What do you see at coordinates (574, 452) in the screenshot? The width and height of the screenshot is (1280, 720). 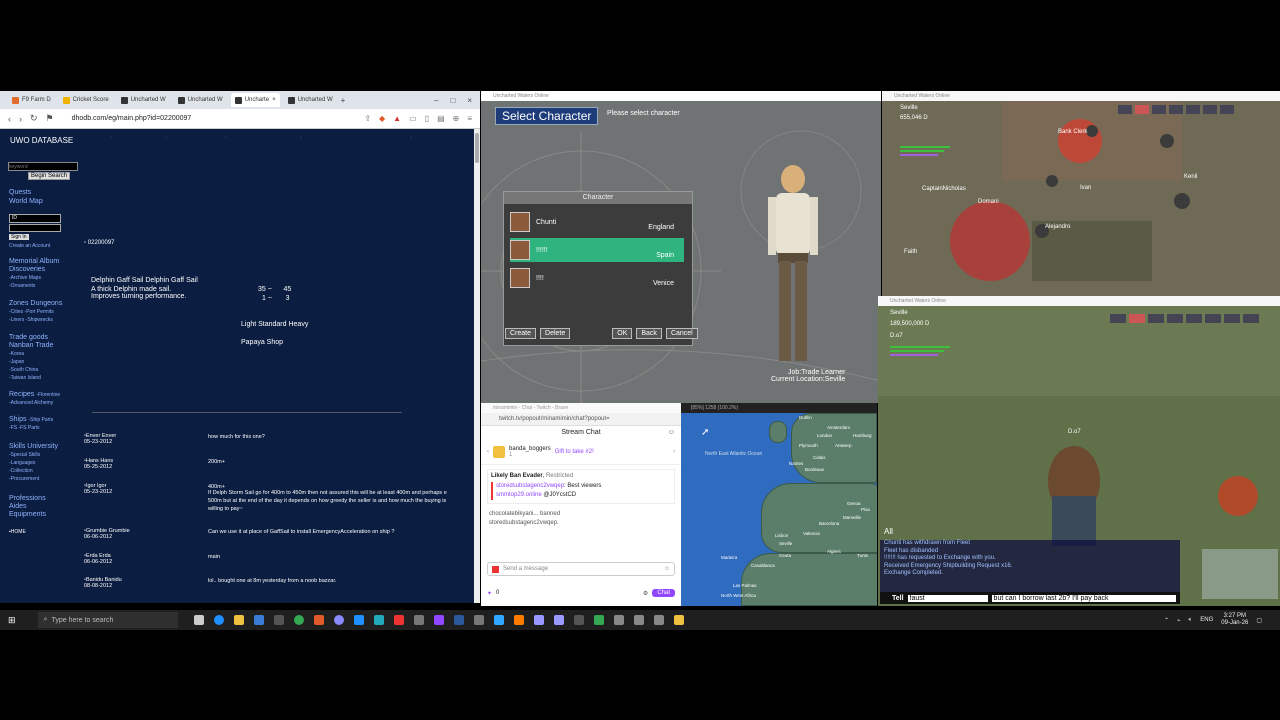 I see `gift-label: Gift to take #2!` at bounding box center [574, 452].